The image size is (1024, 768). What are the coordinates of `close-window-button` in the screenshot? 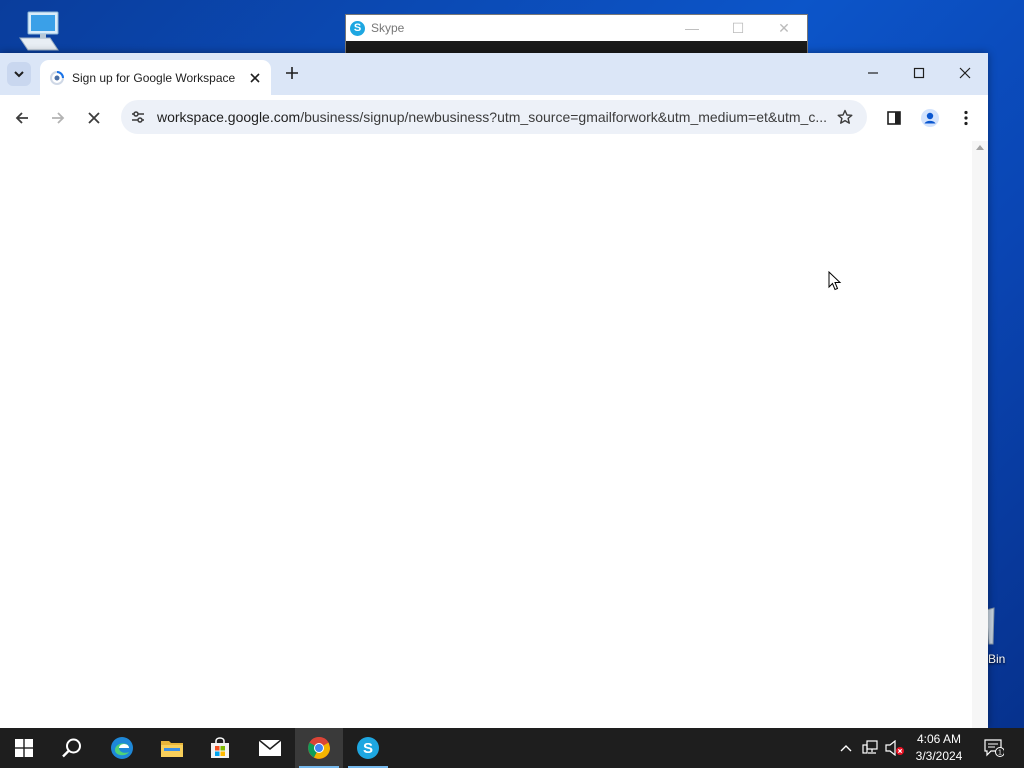 It's located at (965, 73).